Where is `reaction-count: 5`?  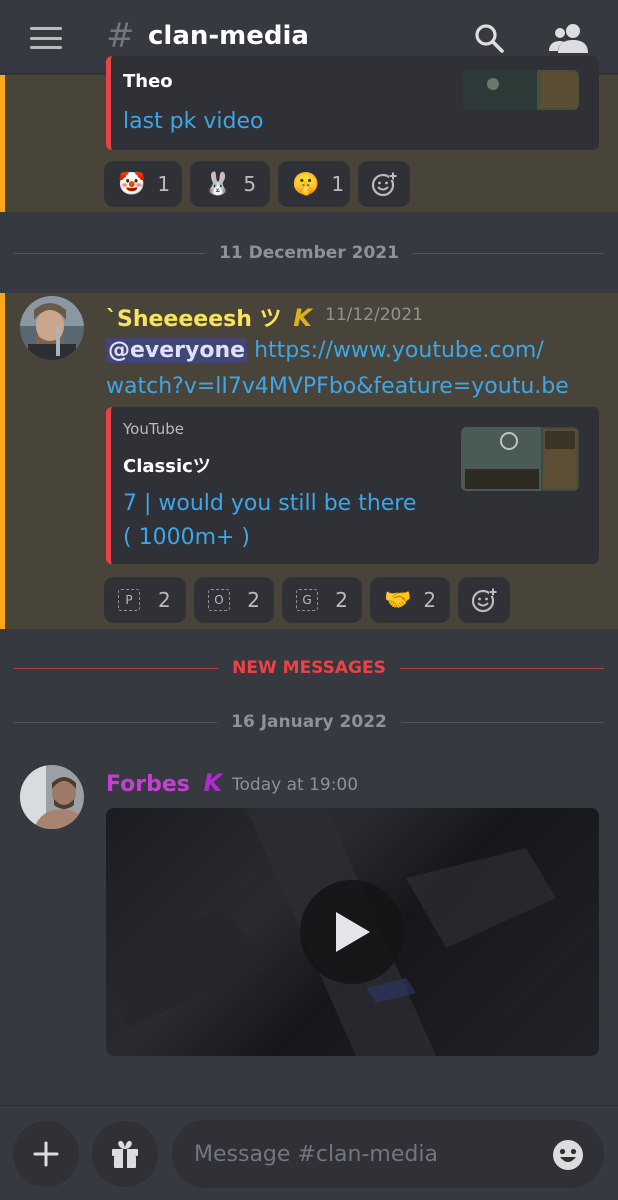 reaction-count: 5 is located at coordinates (250, 184).